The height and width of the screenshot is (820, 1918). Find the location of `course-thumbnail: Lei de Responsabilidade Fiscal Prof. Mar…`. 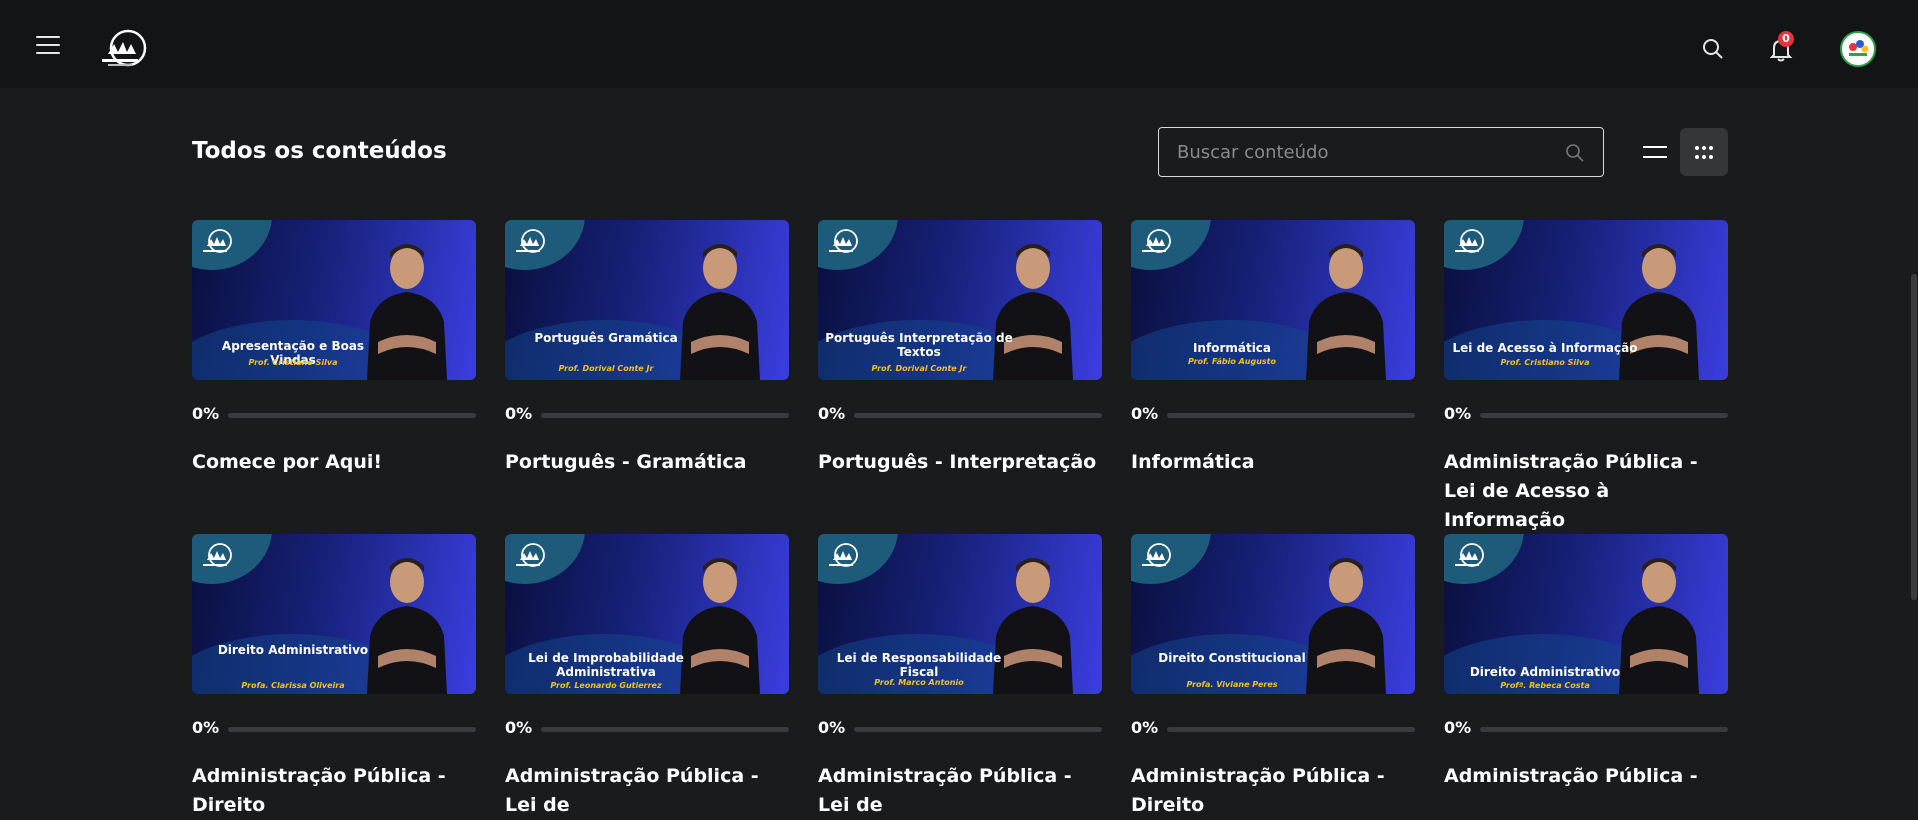

course-thumbnail: Lei de Responsabilidade Fiscal Prof. Mar… is located at coordinates (960, 614).